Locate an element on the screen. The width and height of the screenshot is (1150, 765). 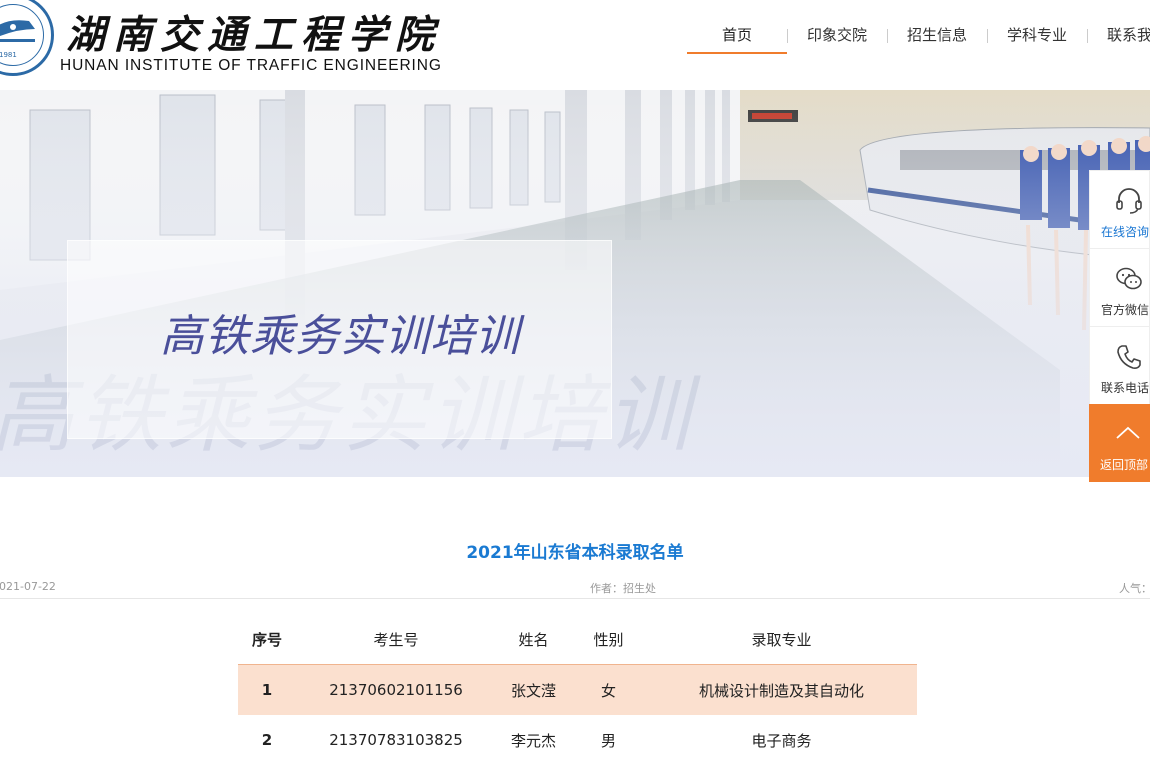
main-nav: 首页 印象交院 招生信息 学科专业 联系我们 is located at coordinates (918, 36).